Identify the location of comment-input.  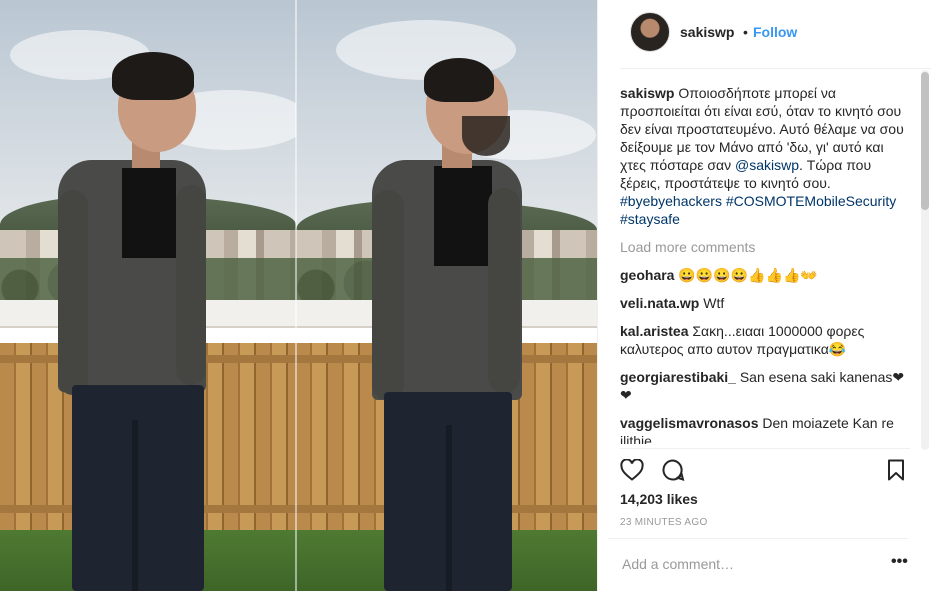
(742, 564).